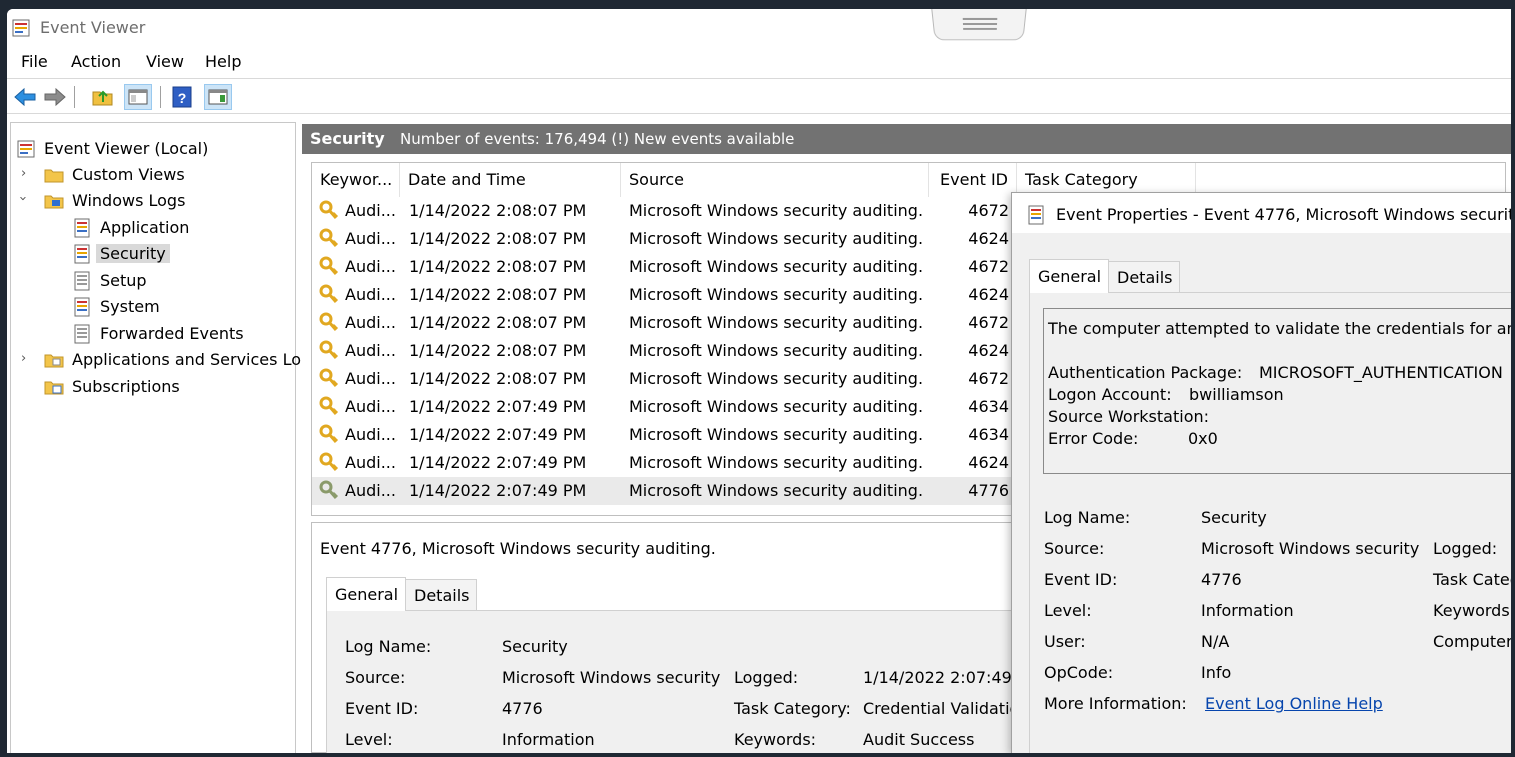  I want to click on help-icon: ?, so click(183, 97).